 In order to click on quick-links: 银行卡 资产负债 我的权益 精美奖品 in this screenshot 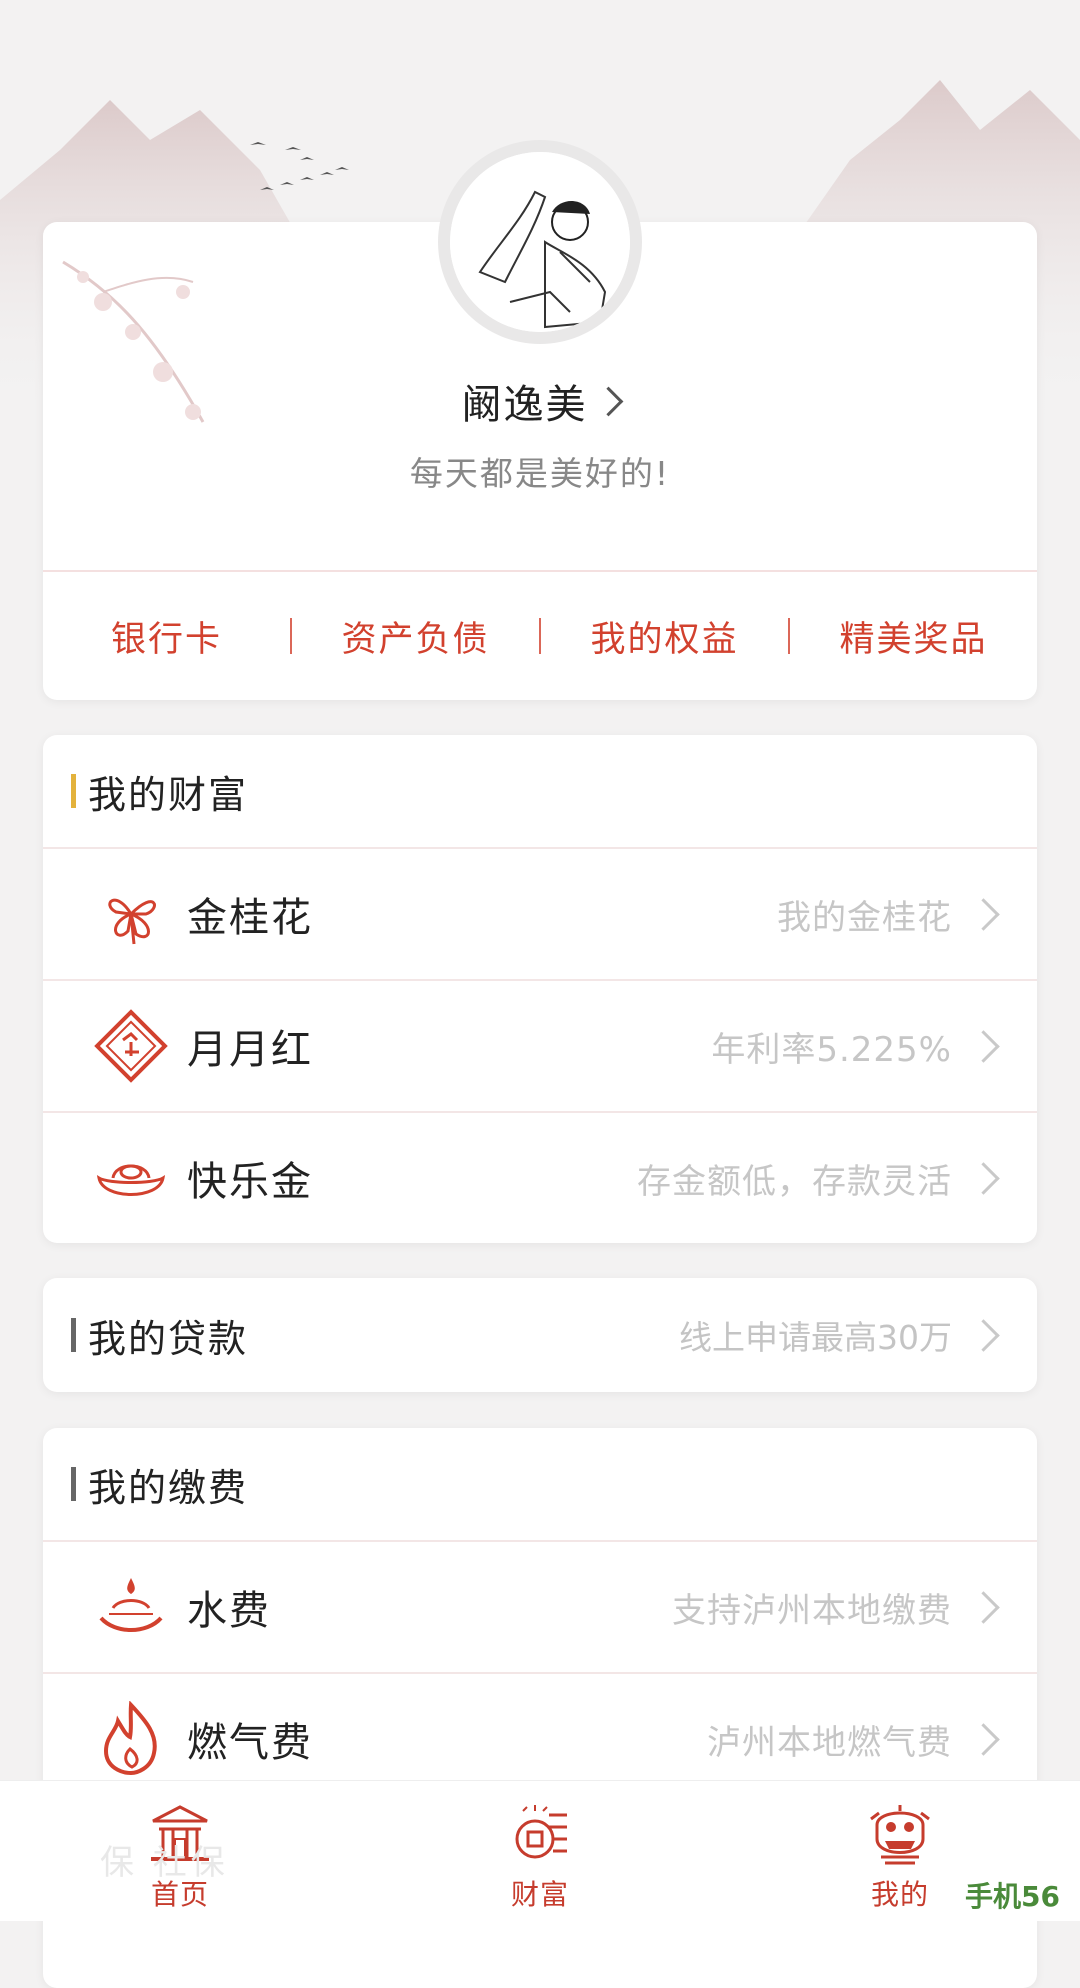, I will do `click(540, 636)`.